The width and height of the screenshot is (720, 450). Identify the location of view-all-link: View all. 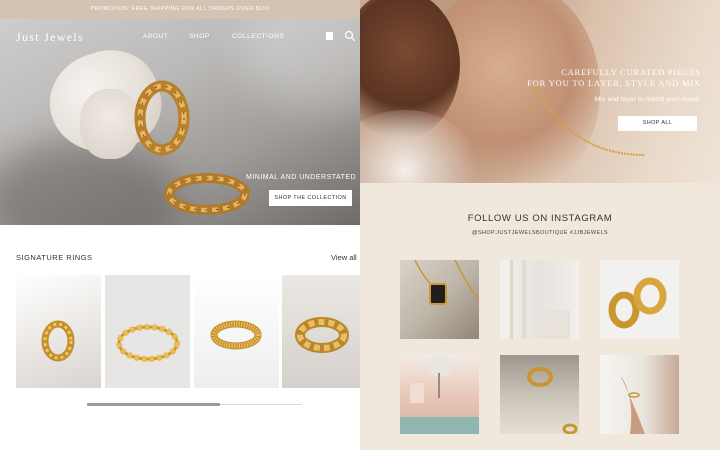
(344, 257).